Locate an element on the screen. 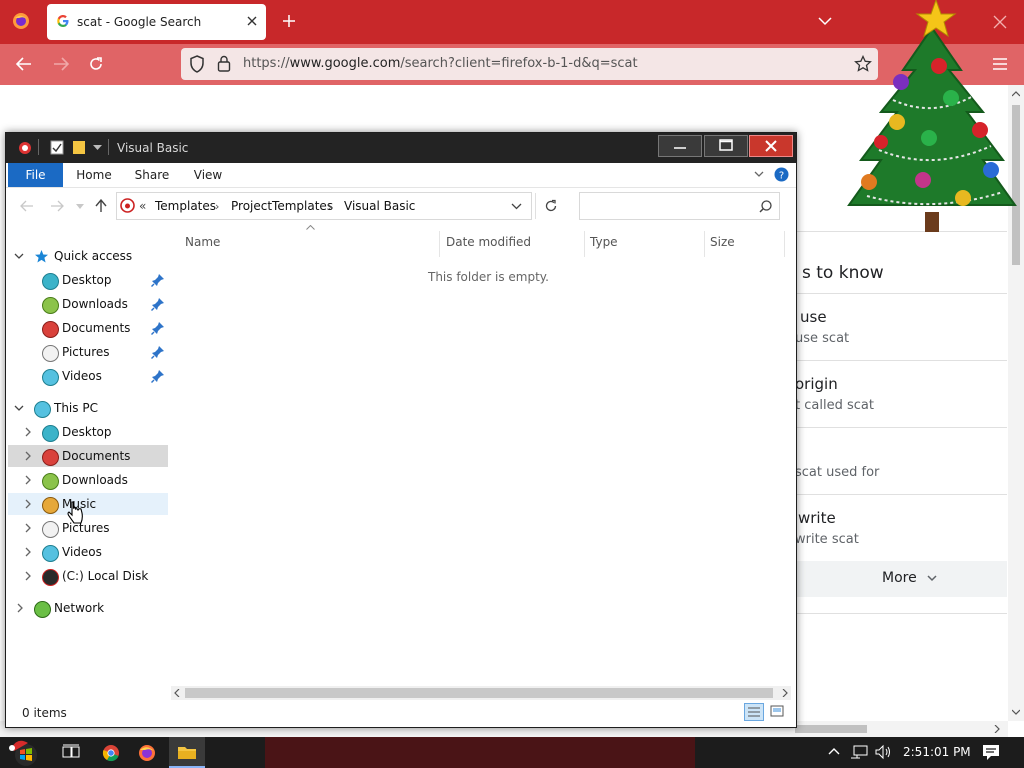  column-header-date-modified: Date modified is located at coordinates (488, 242).